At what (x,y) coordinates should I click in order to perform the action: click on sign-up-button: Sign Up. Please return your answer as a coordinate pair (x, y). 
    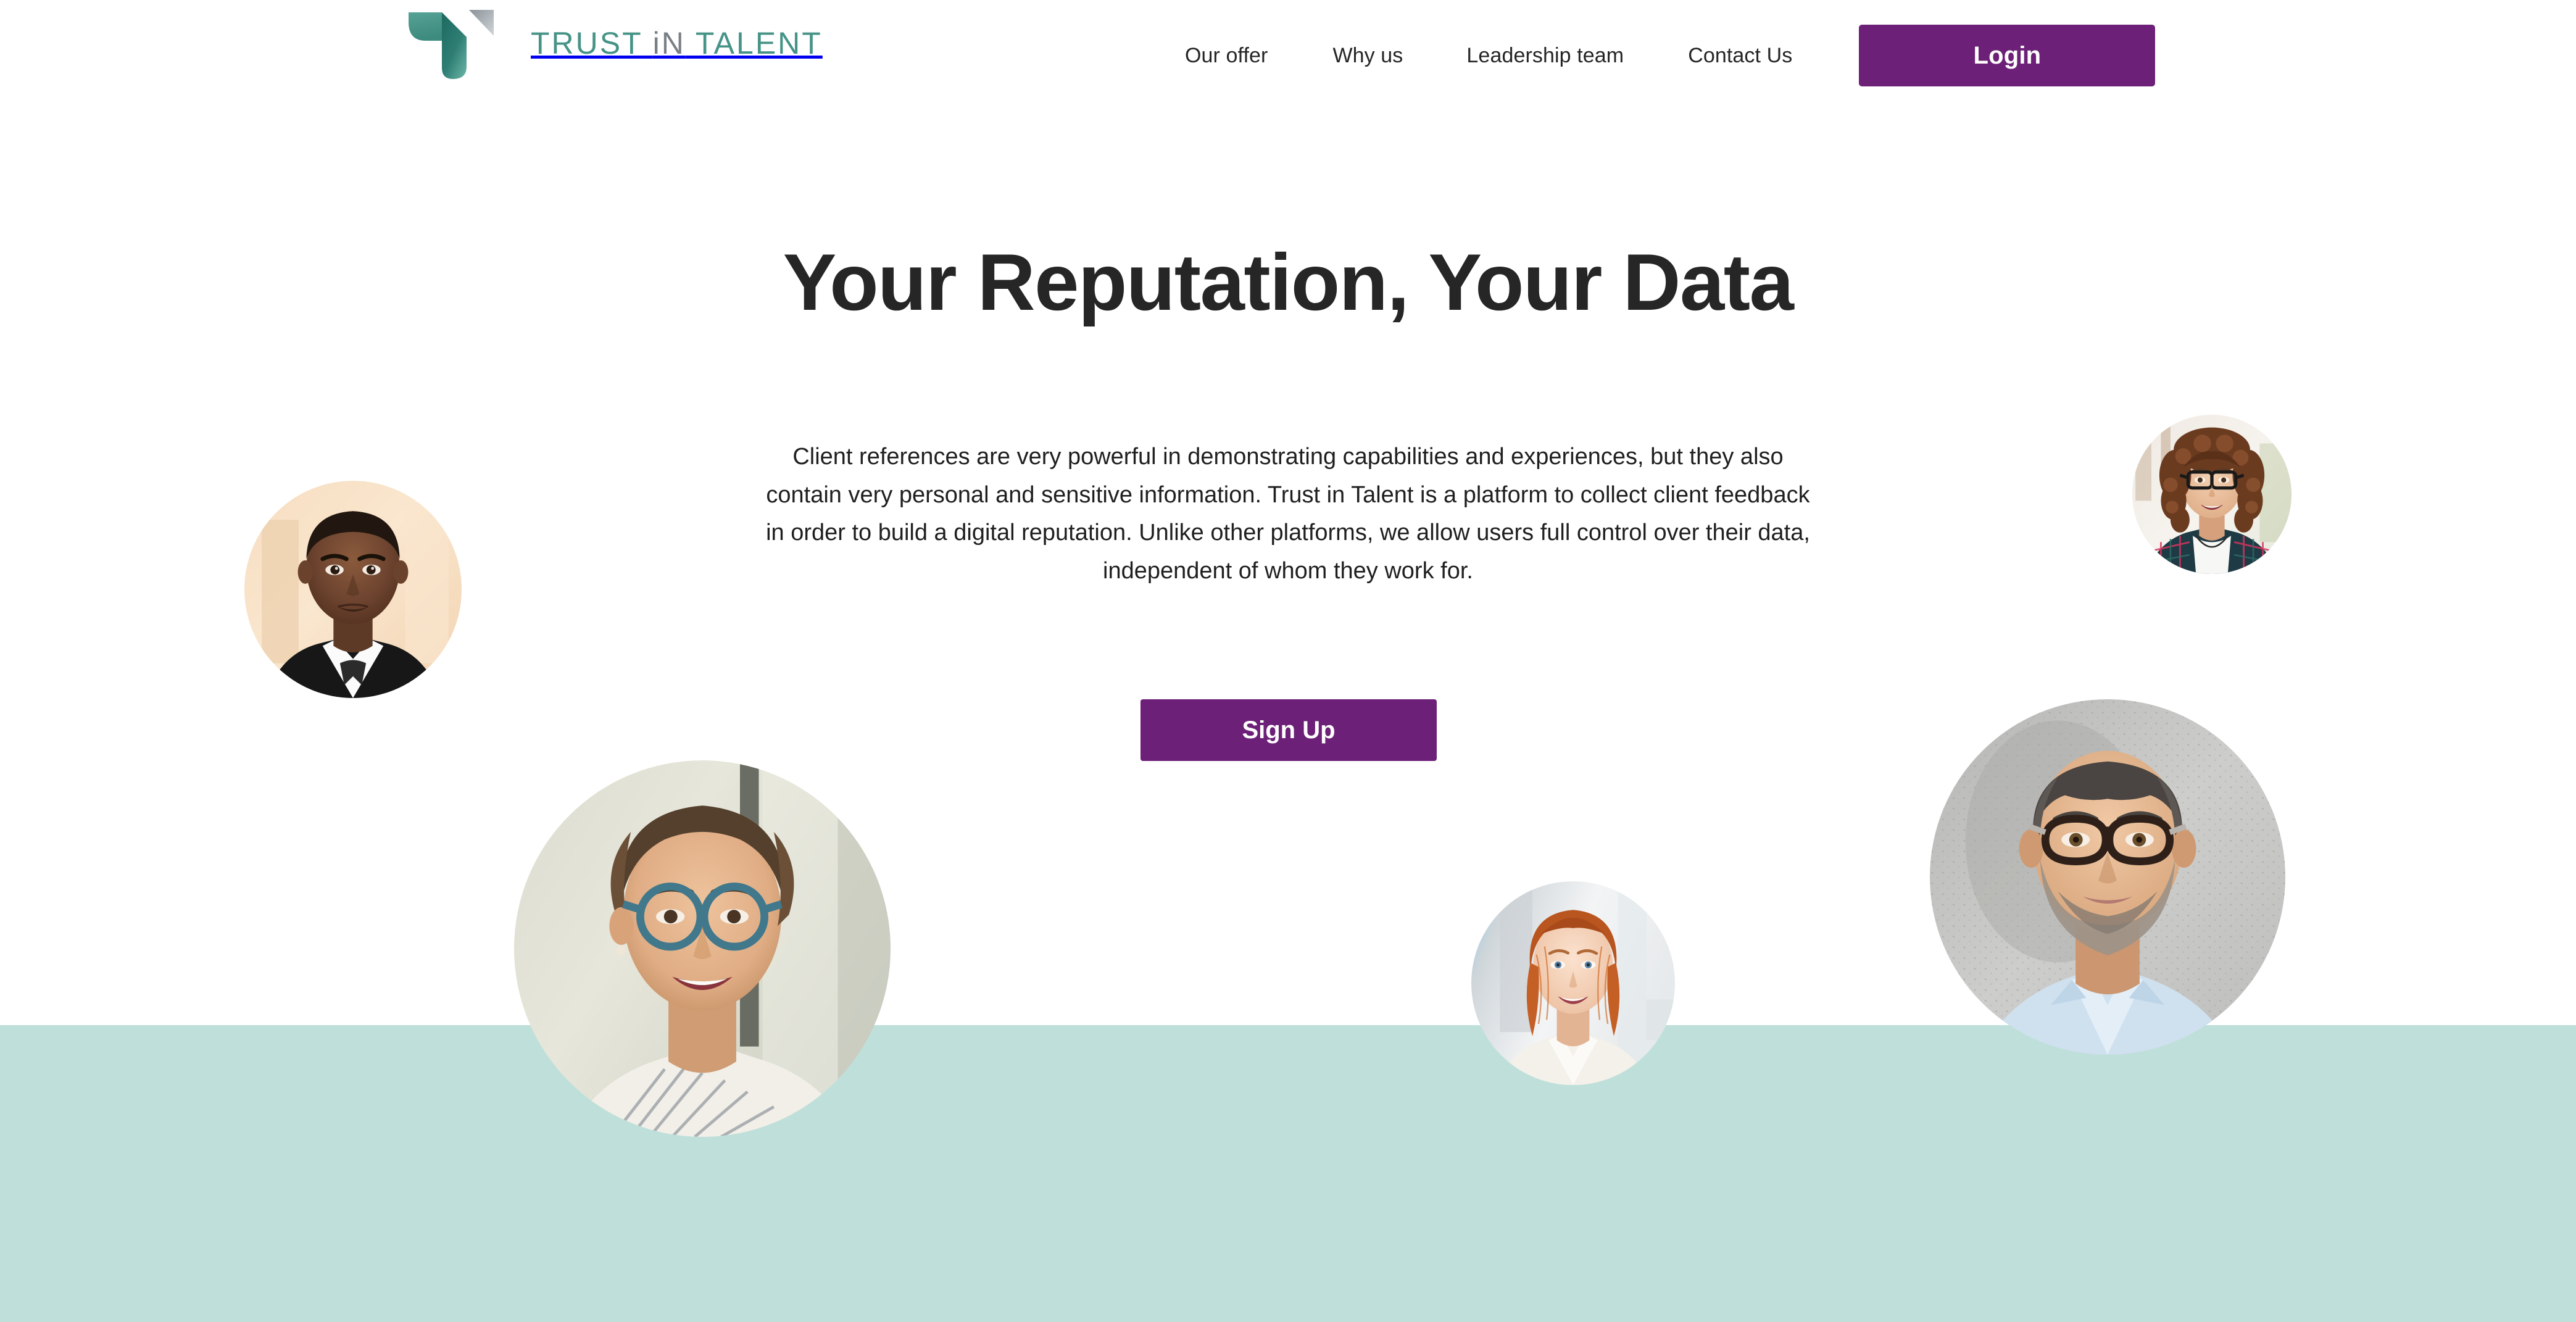
    Looking at the image, I should click on (1289, 730).